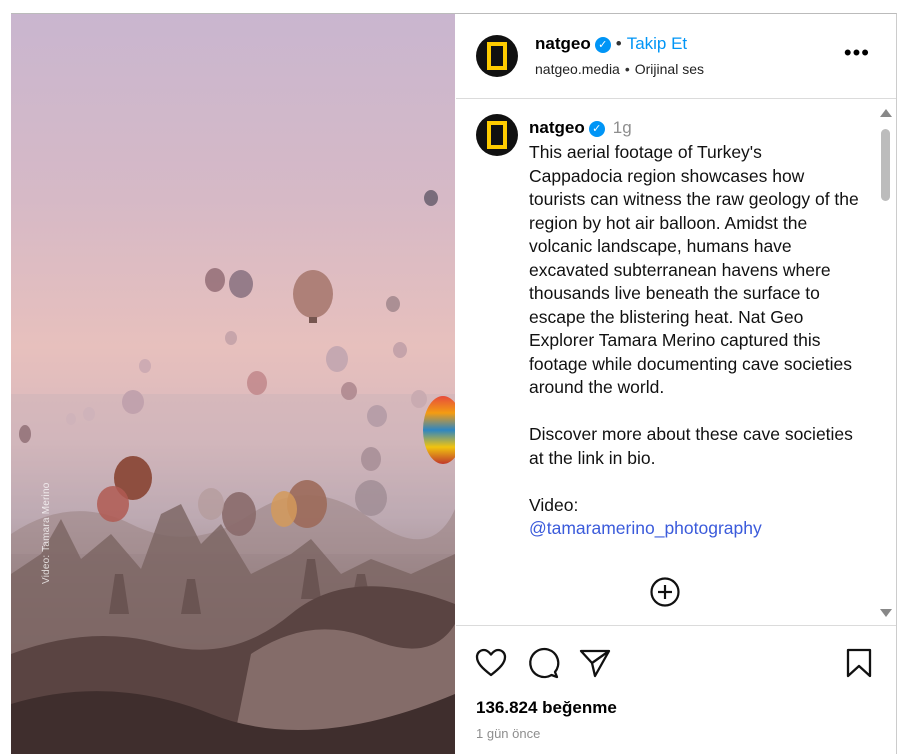 The height and width of the screenshot is (755, 900). I want to click on photographer-link: @tamaramerino_photography, so click(645, 528).